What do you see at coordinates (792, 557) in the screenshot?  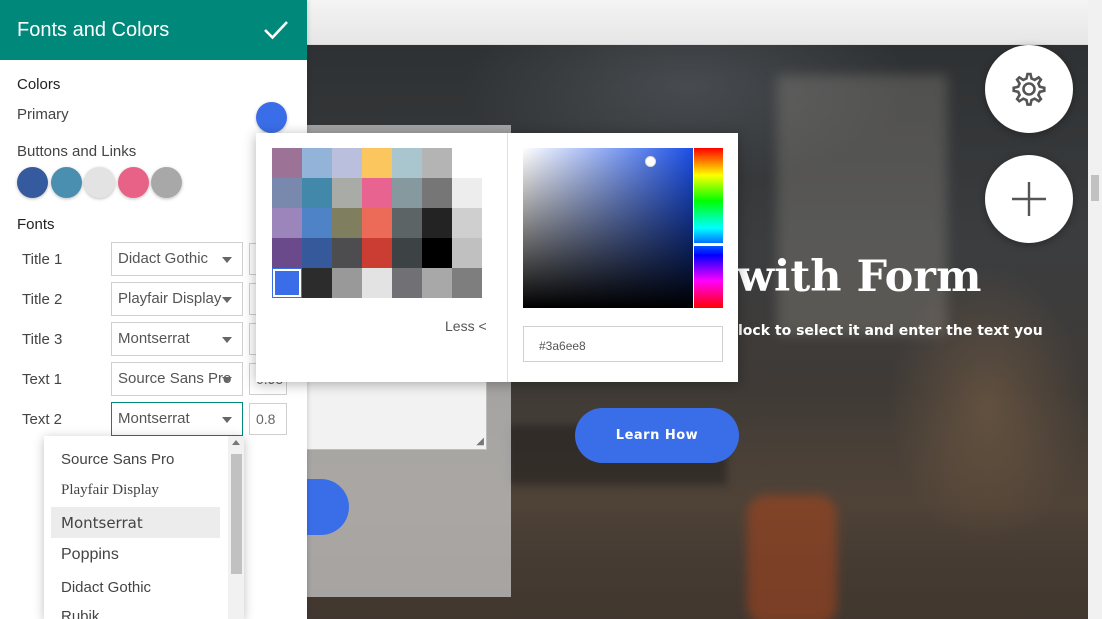 I see `background-chair` at bounding box center [792, 557].